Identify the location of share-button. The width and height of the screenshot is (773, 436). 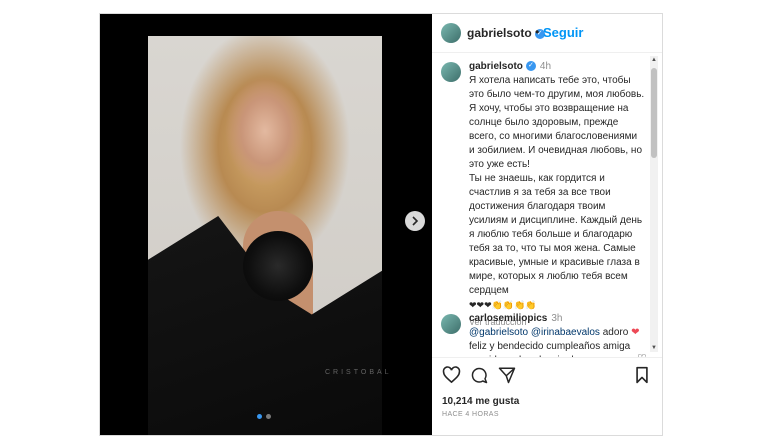
(507, 377).